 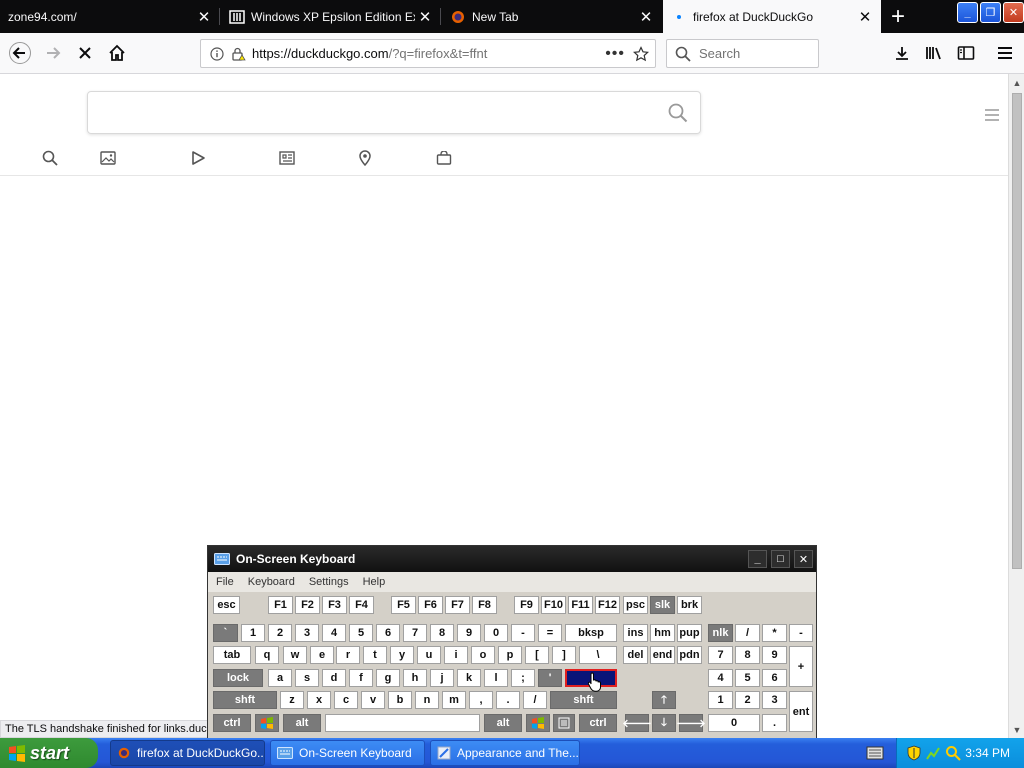 I want to click on key-right-win, so click(x=538, y=723).